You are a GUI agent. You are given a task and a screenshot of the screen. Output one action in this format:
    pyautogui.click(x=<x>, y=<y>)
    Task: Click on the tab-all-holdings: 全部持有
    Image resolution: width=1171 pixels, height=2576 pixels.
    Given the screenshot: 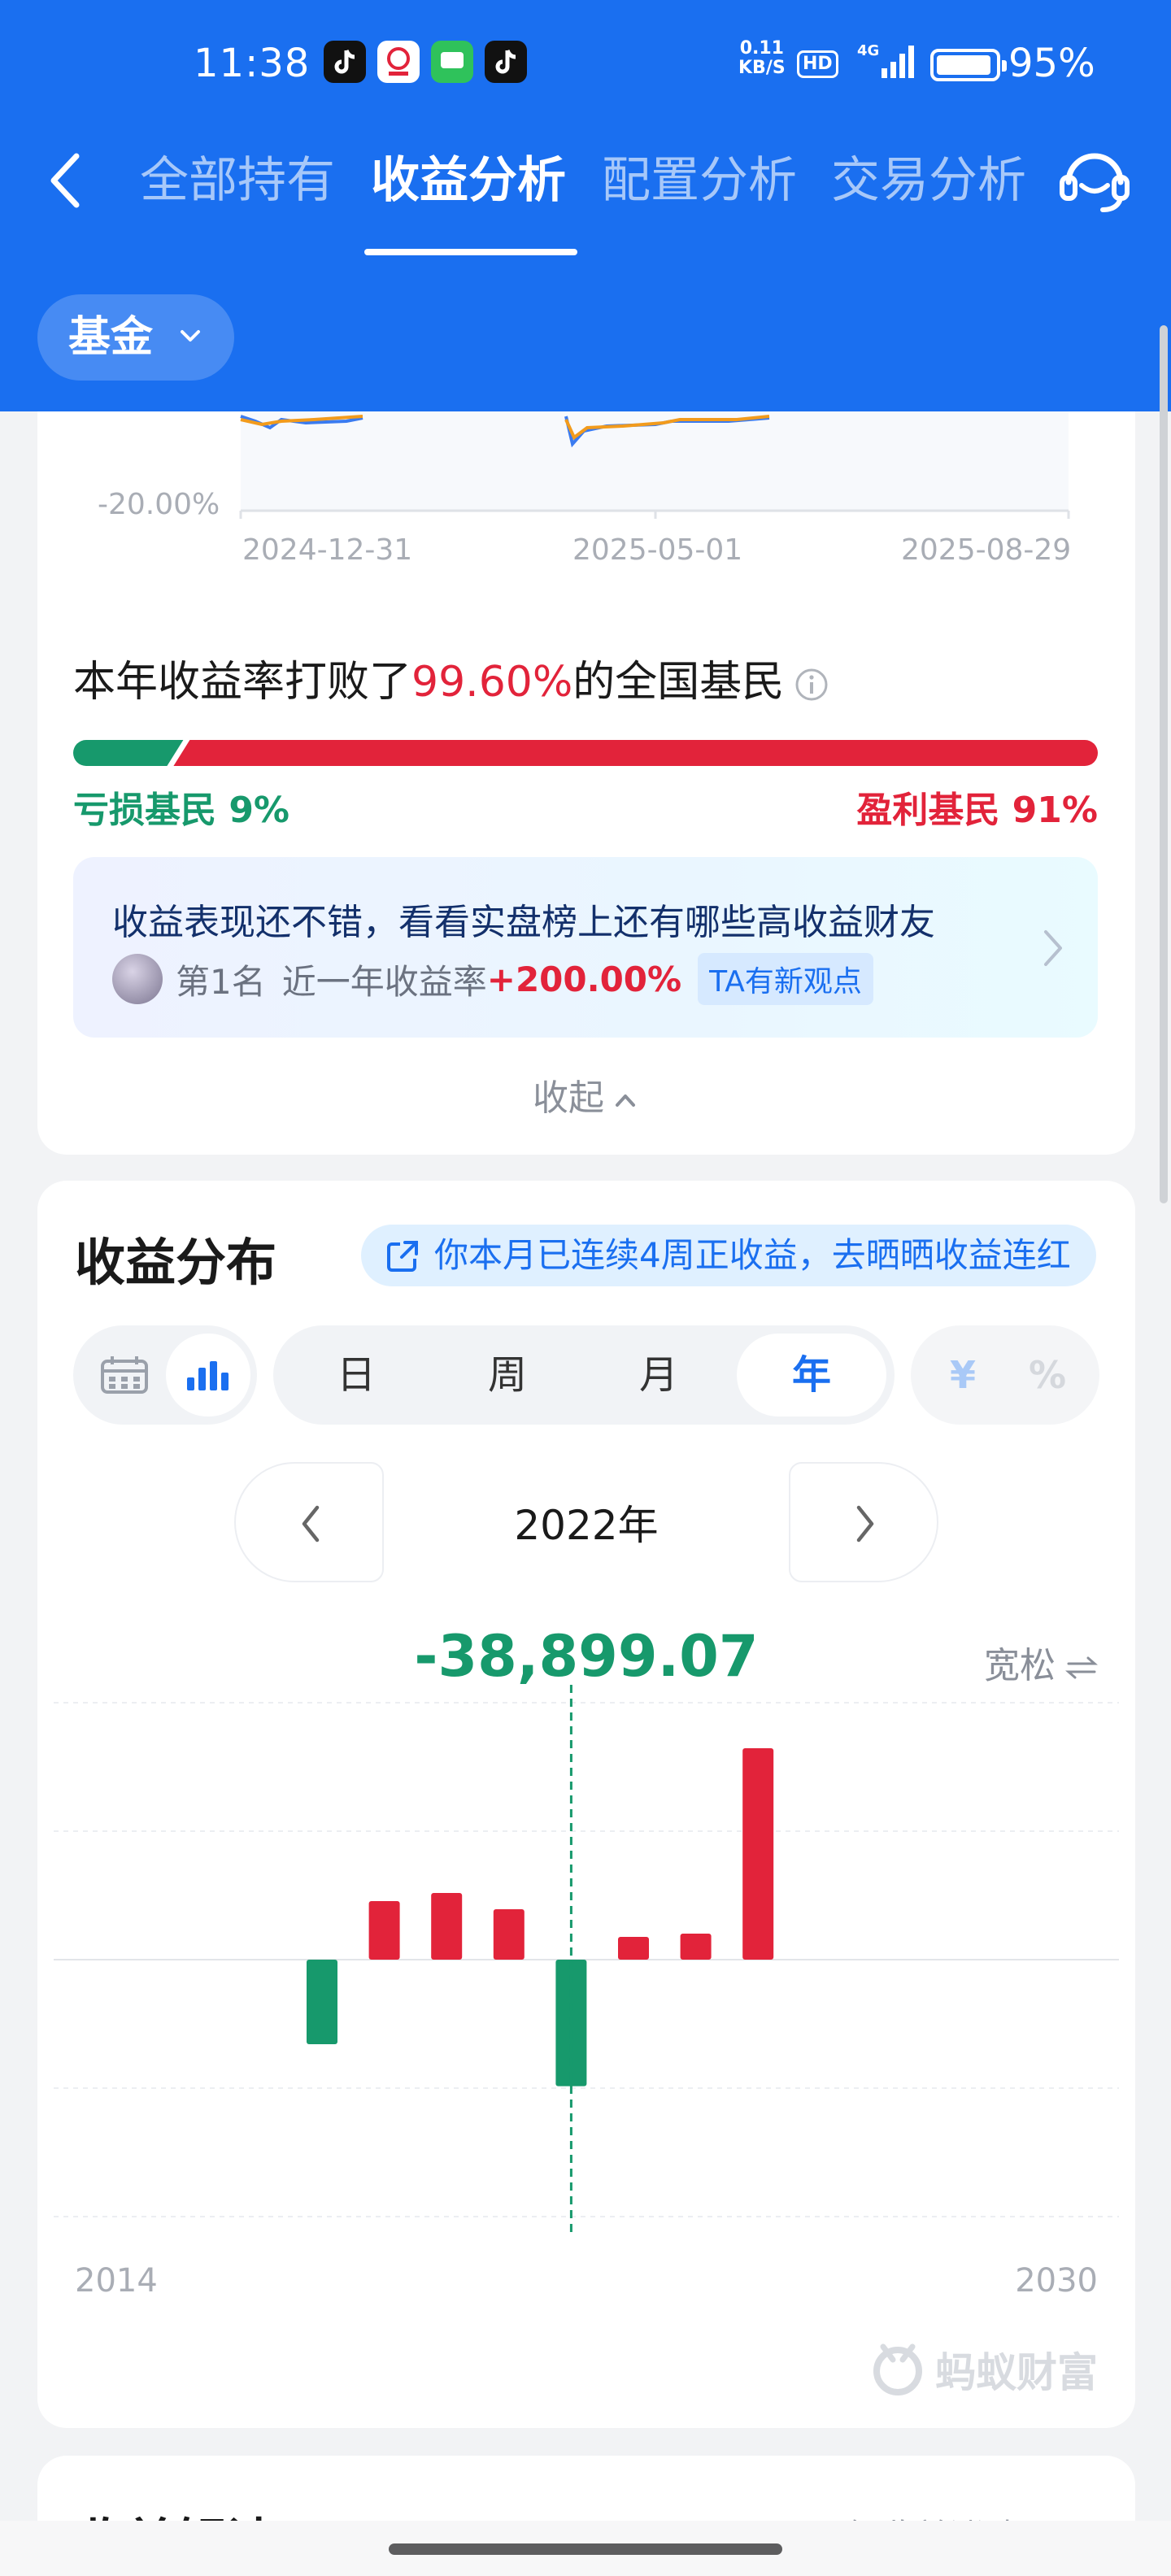 What is the action you would take?
    pyautogui.click(x=237, y=180)
    